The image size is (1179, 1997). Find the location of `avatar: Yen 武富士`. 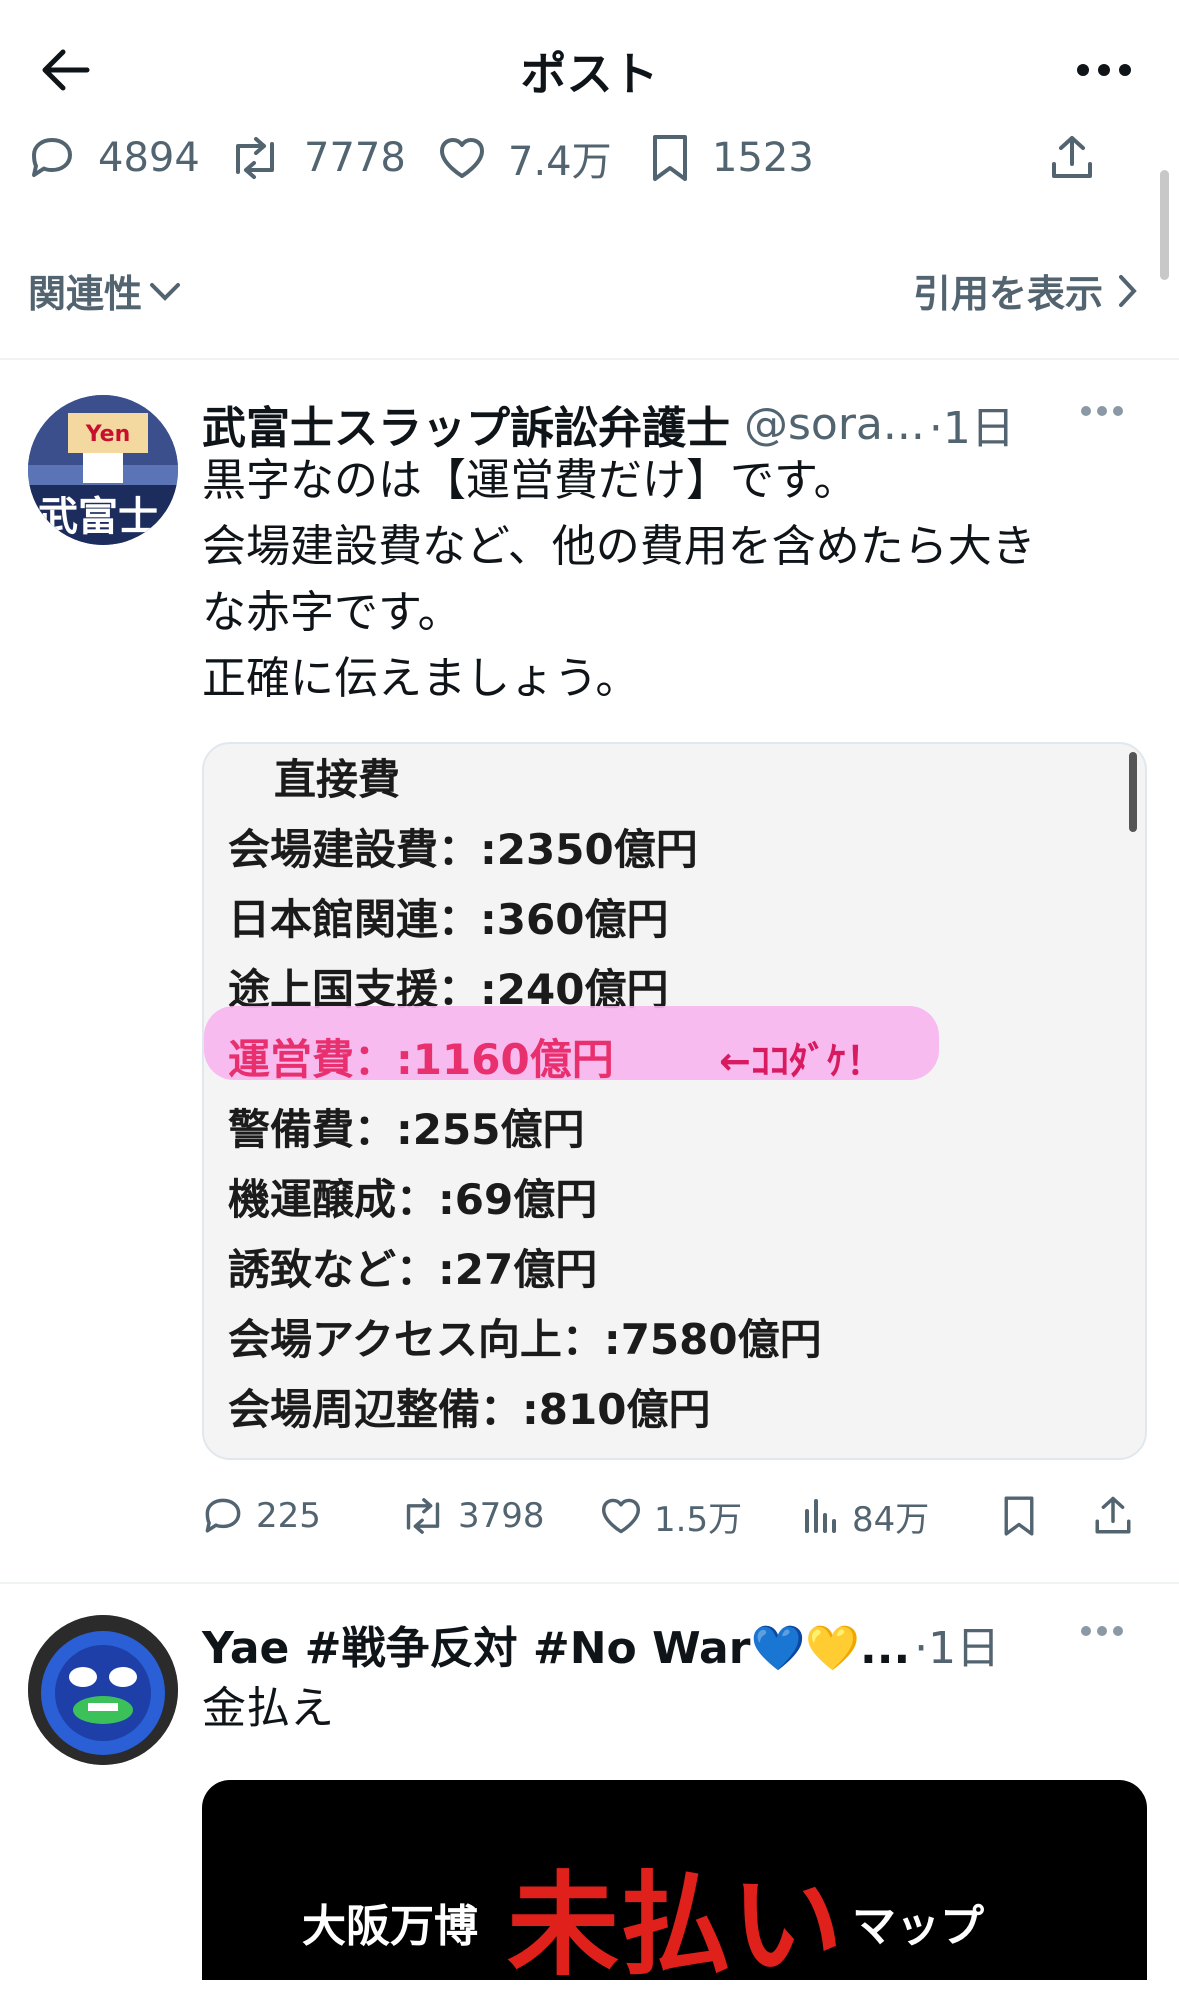

avatar: Yen 武富士 is located at coordinates (103, 470).